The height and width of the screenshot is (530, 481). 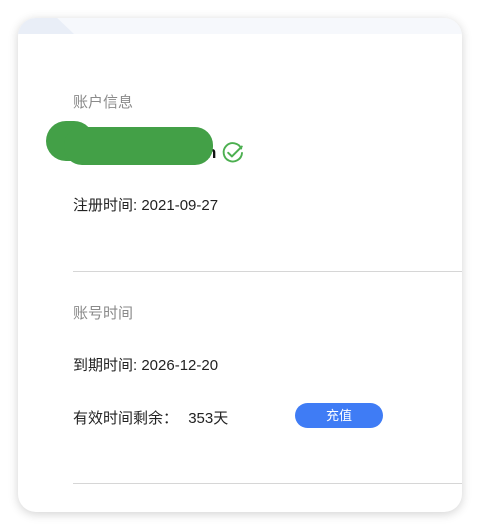 What do you see at coordinates (146, 205) in the screenshot?
I see `register-time: 注册时间: 2021-09-27` at bounding box center [146, 205].